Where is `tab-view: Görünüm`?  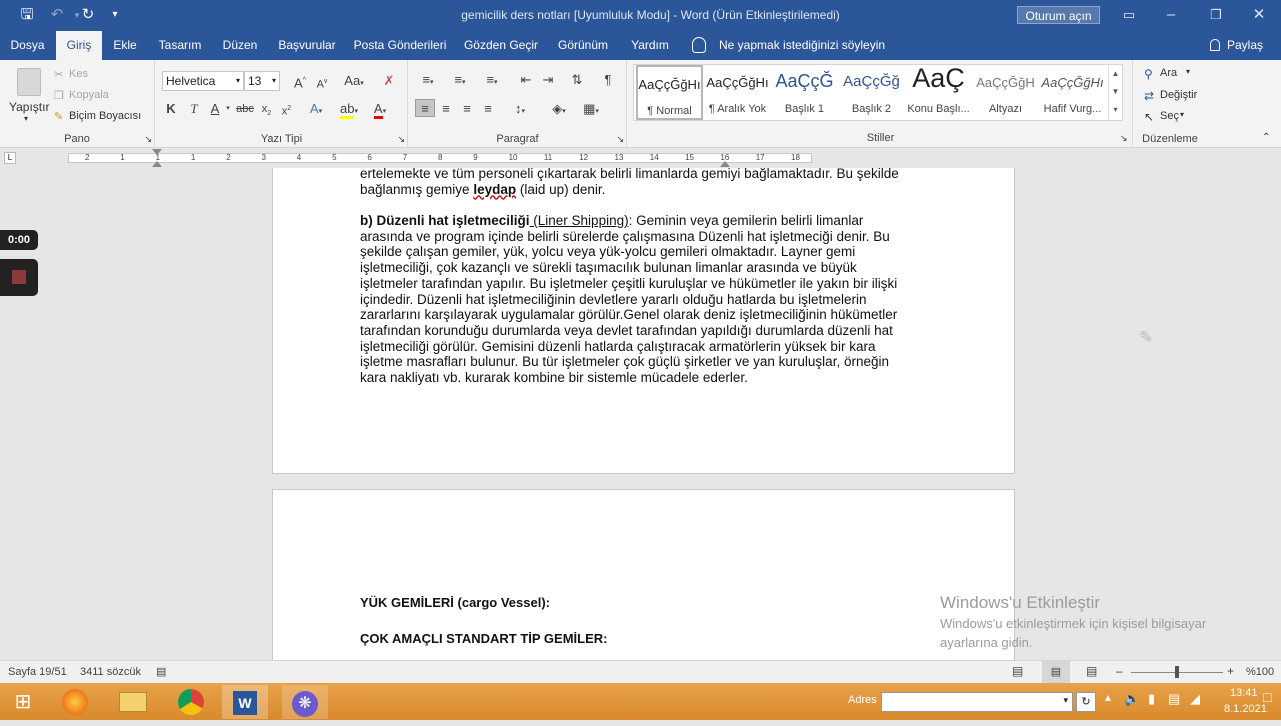
tab-view: Görünüm is located at coordinates (583, 45).